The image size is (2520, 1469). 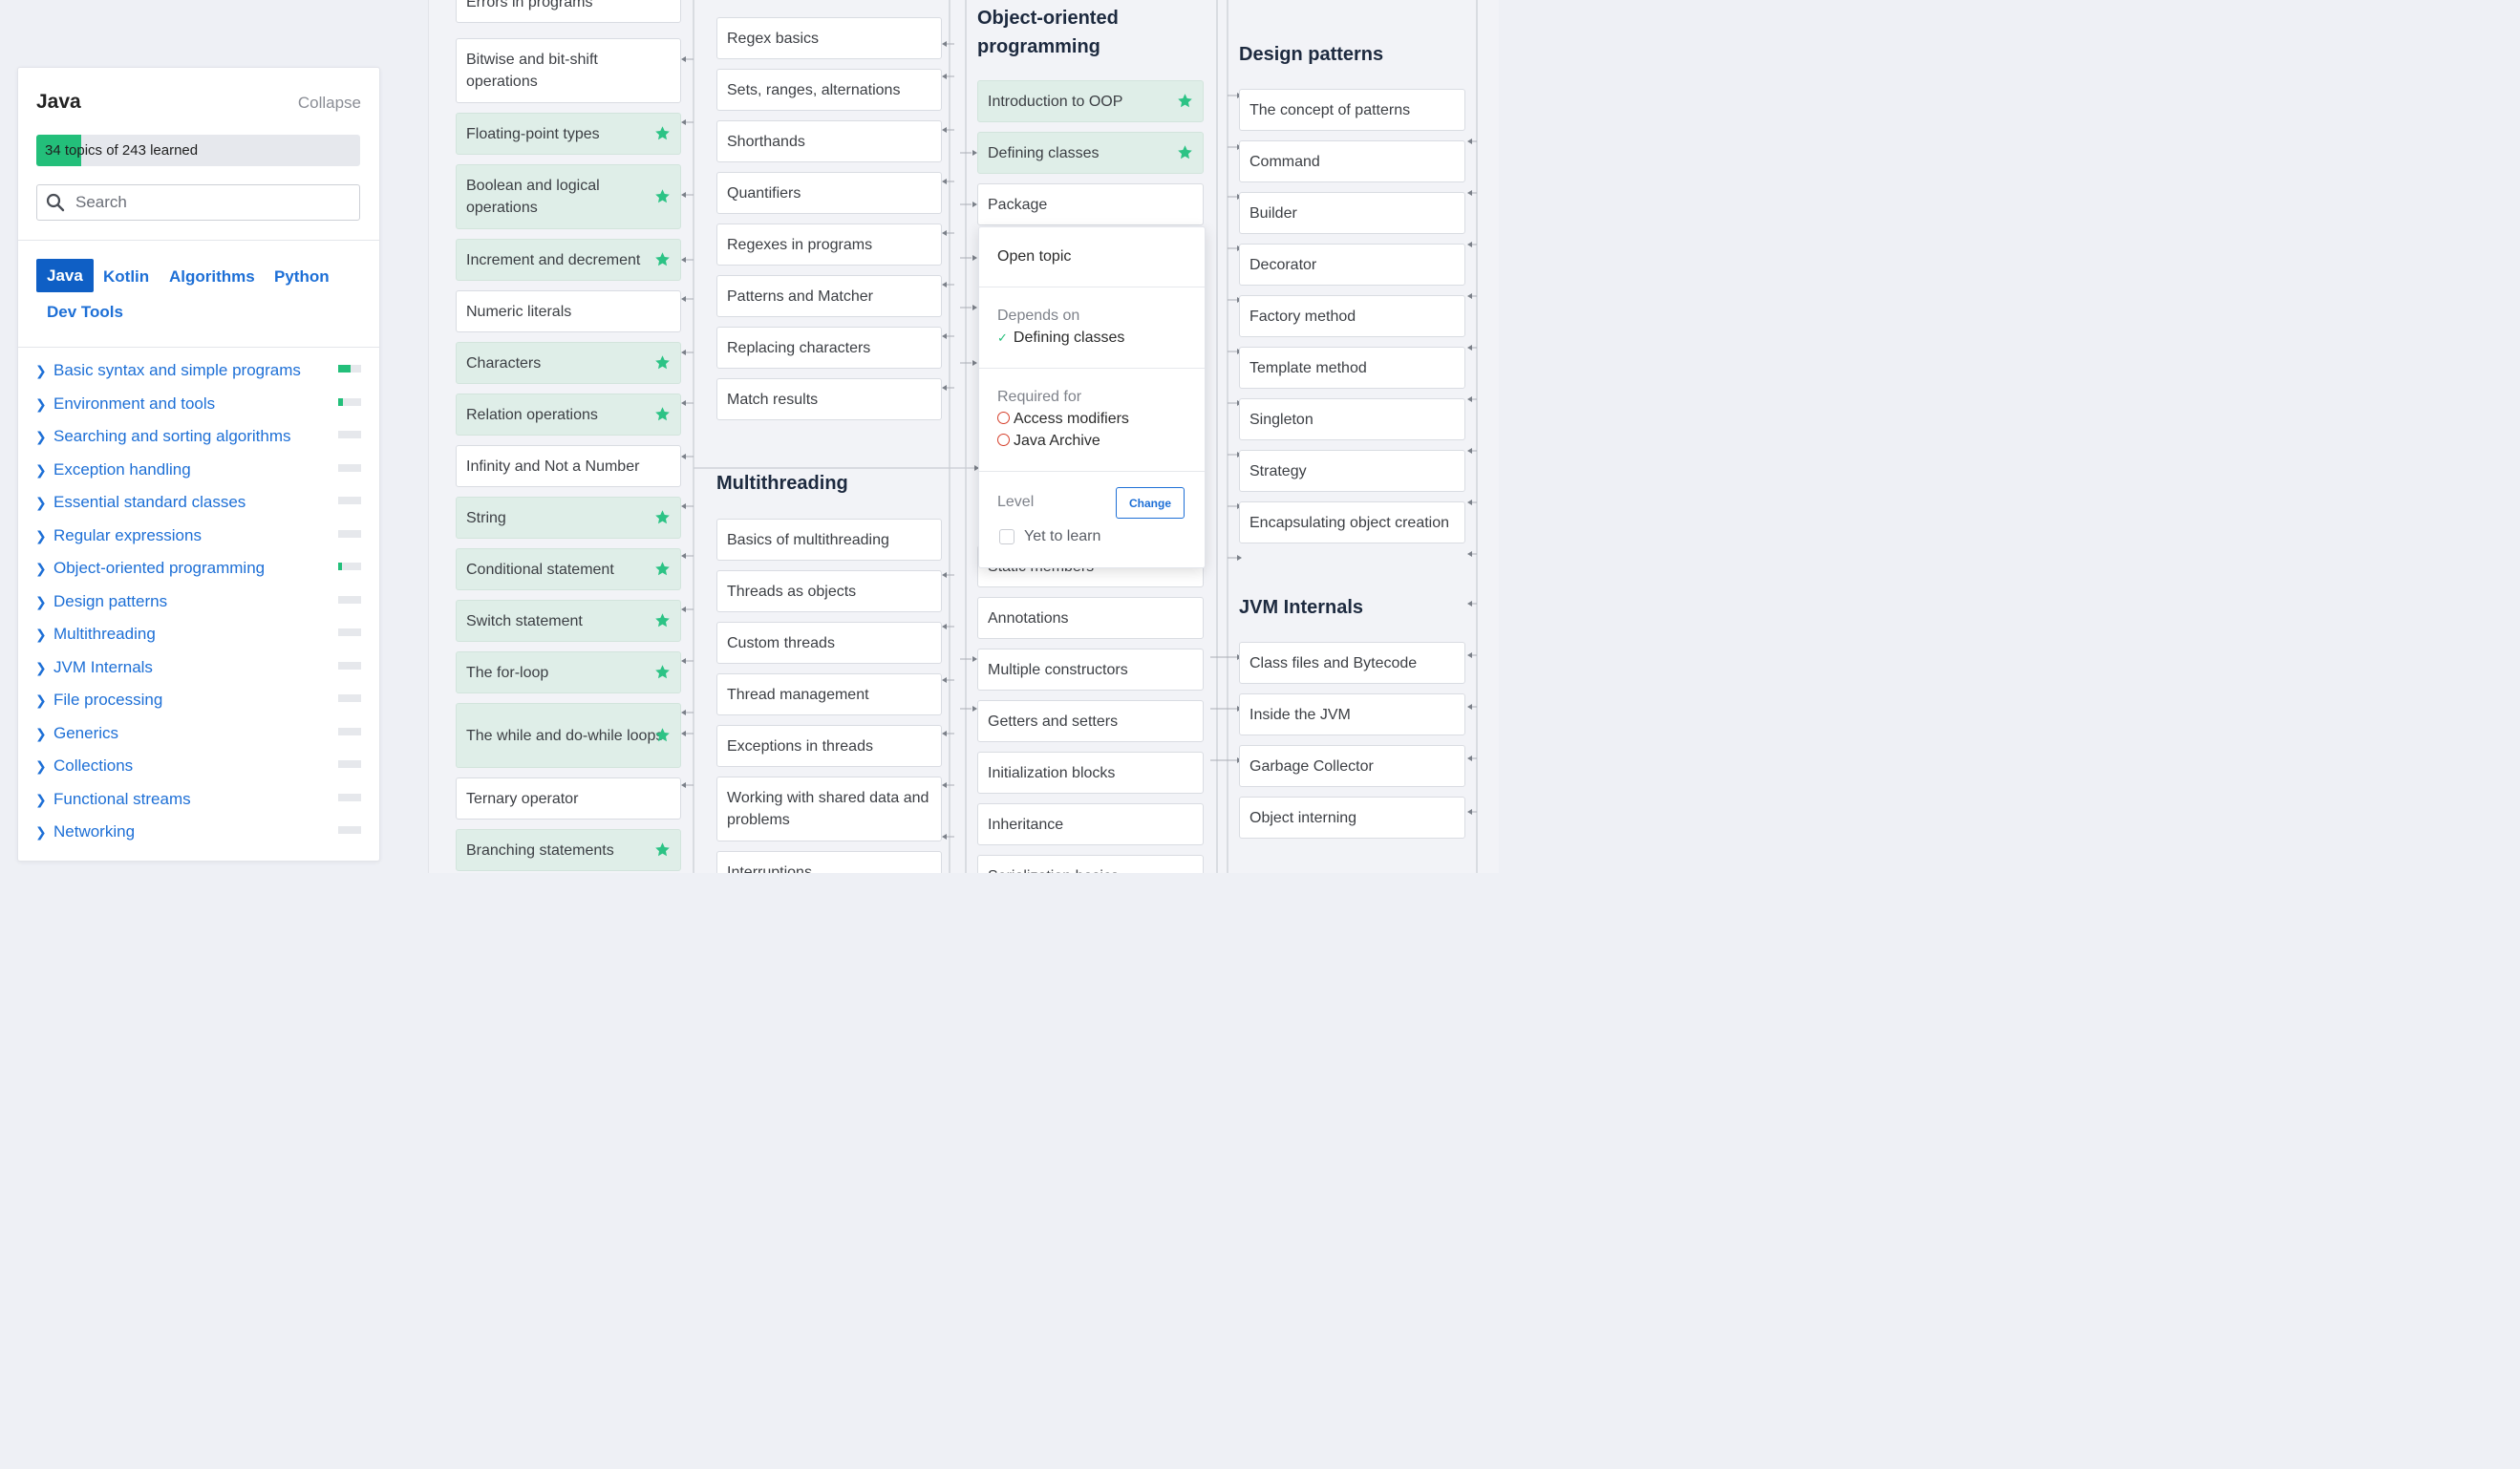 I want to click on topic-card-label: The for-loop, so click(x=507, y=672).